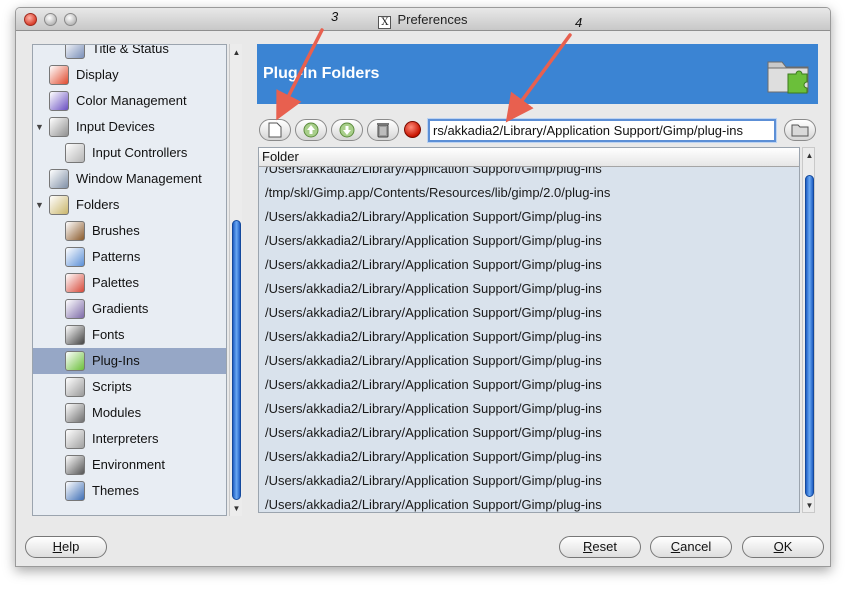 This screenshot has width=847, height=590. I want to click on callout-number-3: 3, so click(335, 16).